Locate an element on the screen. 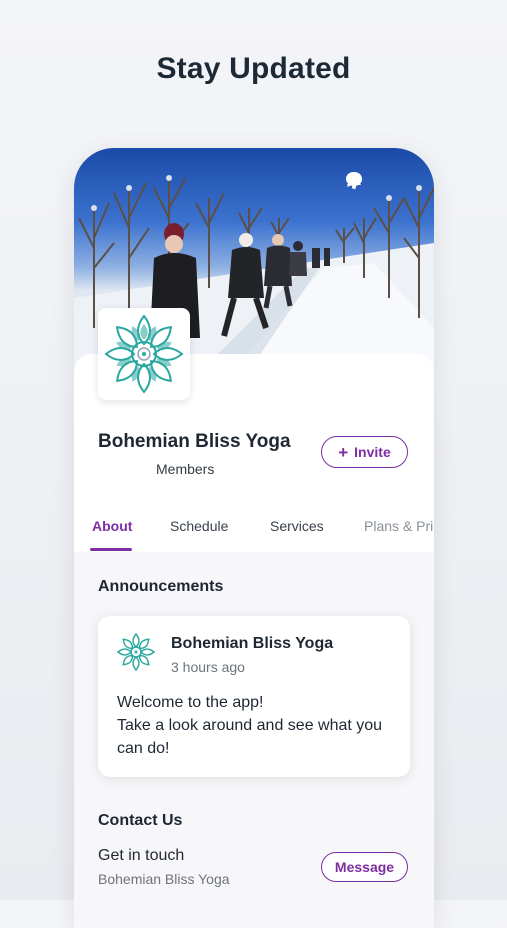 The image size is (507, 928). post-timestamp: 3 hours ago is located at coordinates (208, 667).